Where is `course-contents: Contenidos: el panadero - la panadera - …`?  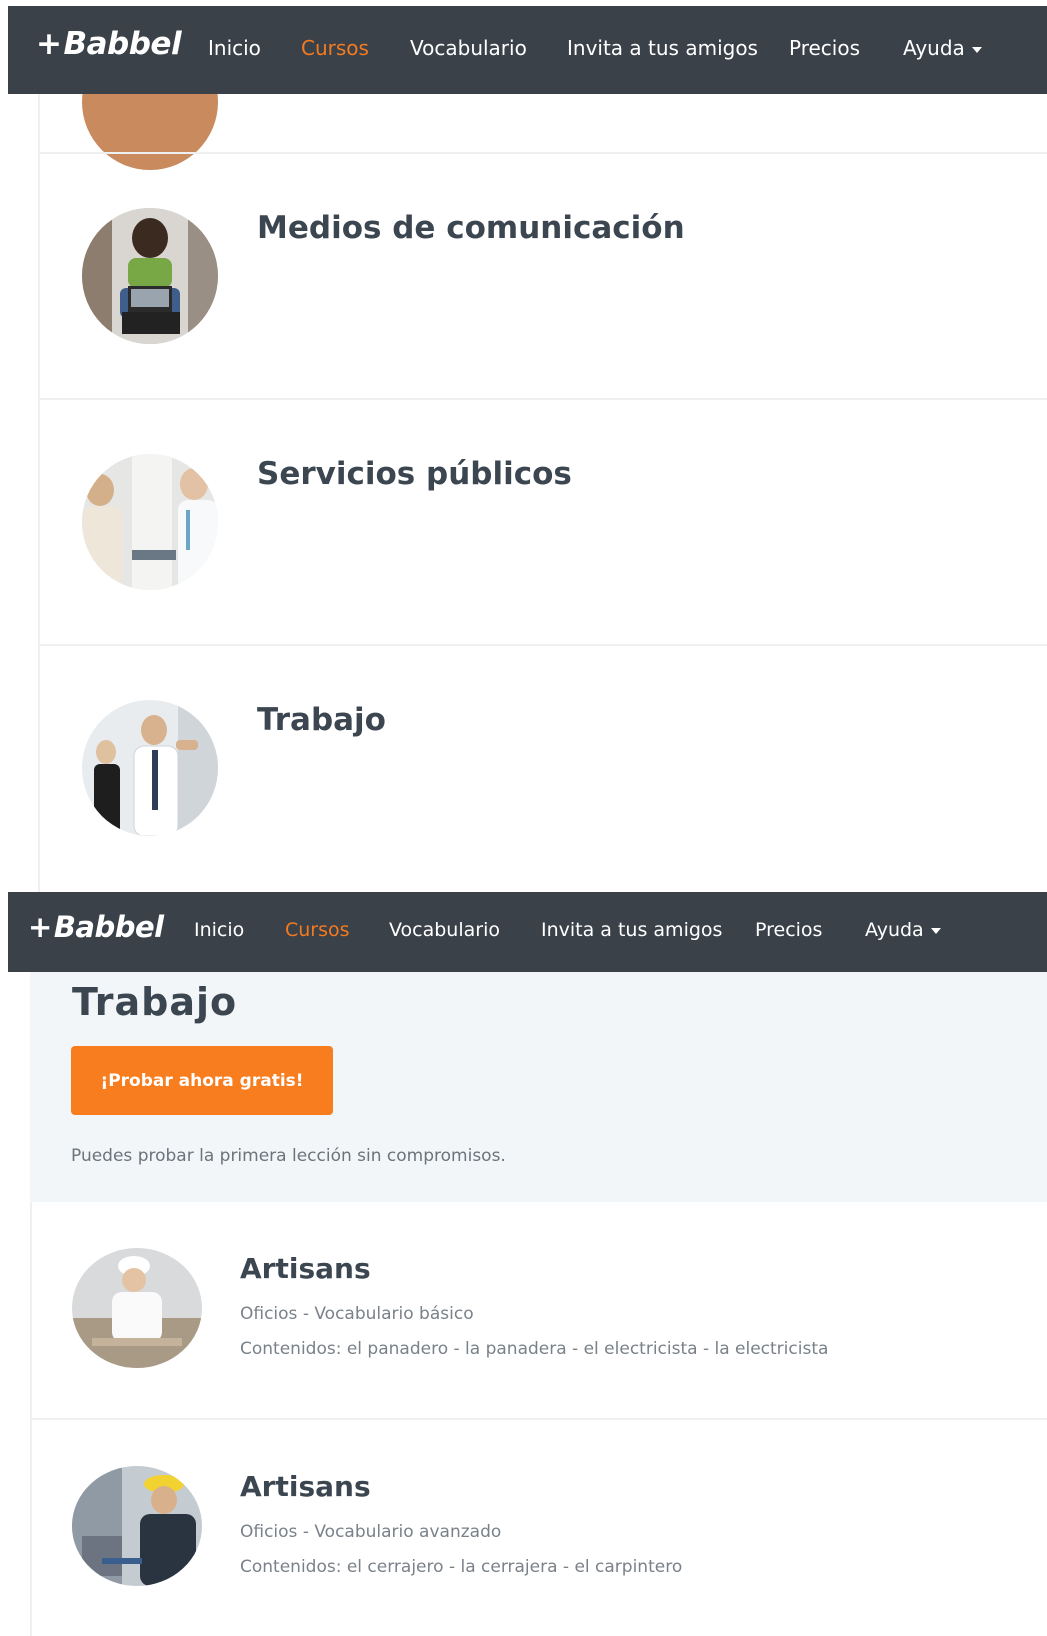
course-contents: Contenidos: el panadero - la panadera - … is located at coordinates (534, 1349).